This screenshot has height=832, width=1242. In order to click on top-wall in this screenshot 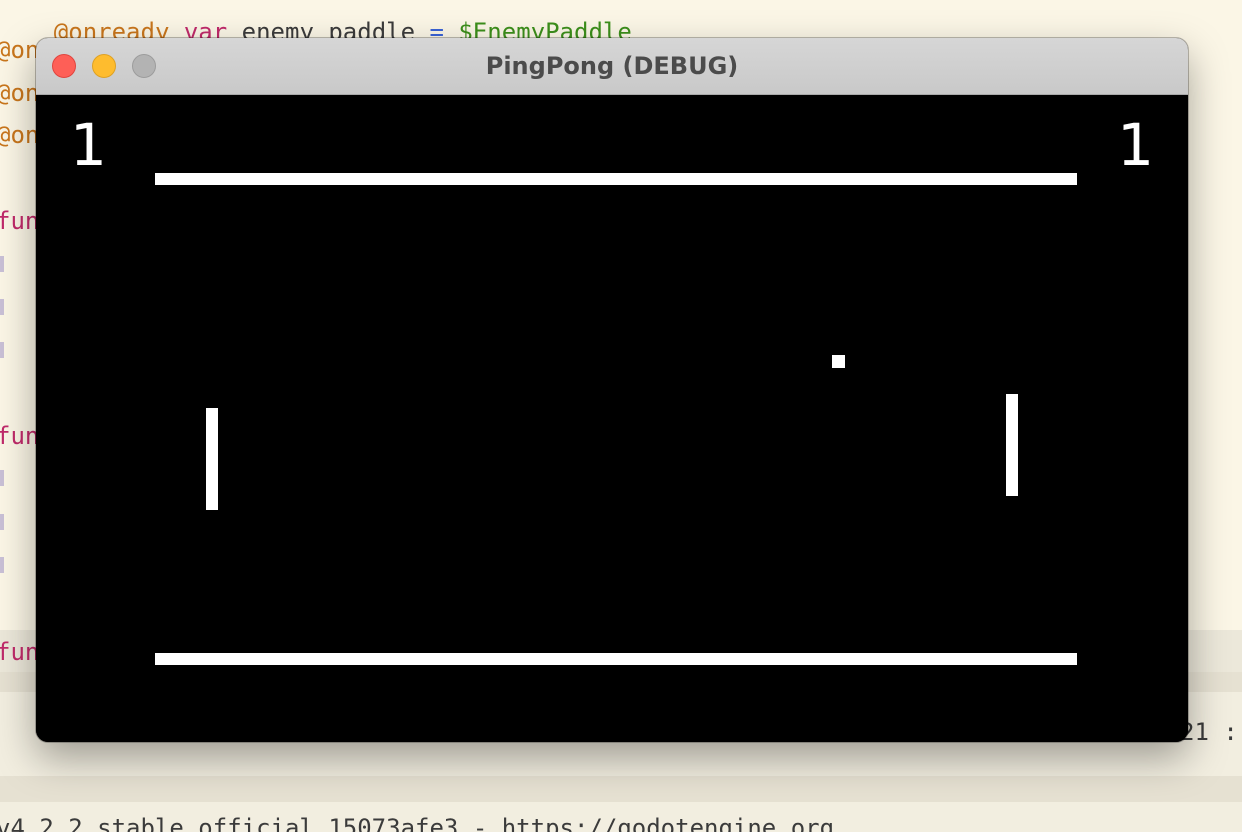, I will do `click(616, 179)`.